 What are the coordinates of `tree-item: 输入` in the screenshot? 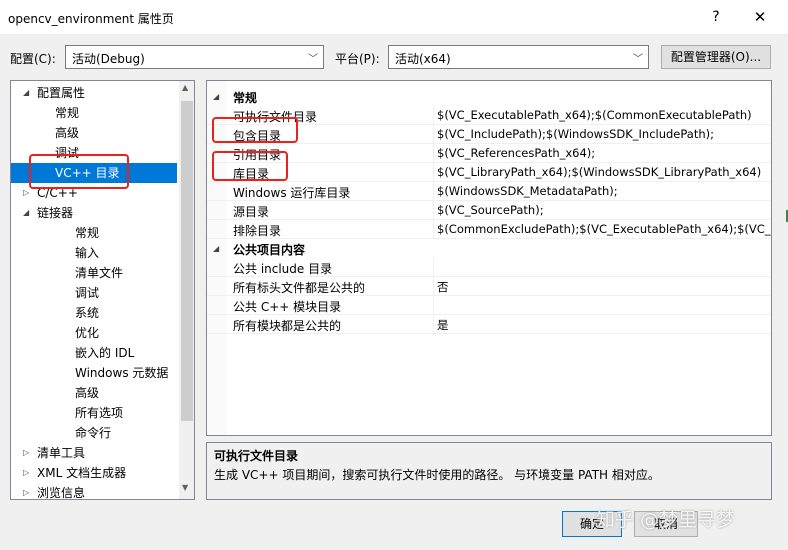 It's located at (87, 253).